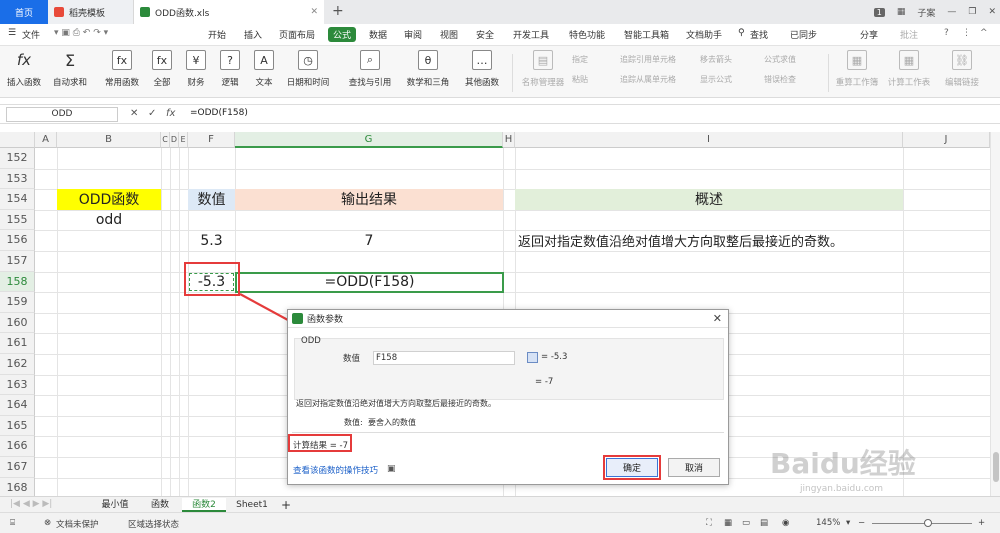  What do you see at coordinates (12, 33) in the screenshot?
I see `hamburger-icon: ☰` at bounding box center [12, 33].